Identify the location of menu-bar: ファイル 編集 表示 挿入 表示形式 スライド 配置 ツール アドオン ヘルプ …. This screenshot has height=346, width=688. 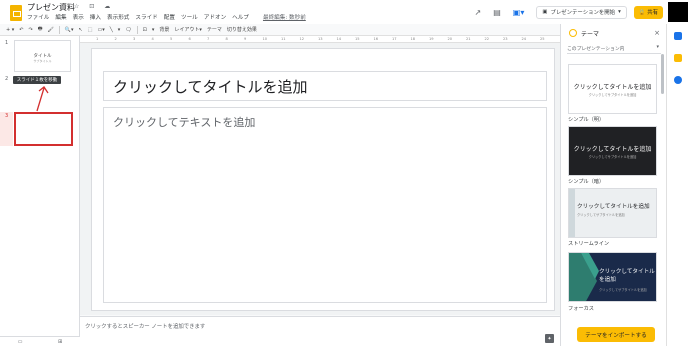
(166, 17).